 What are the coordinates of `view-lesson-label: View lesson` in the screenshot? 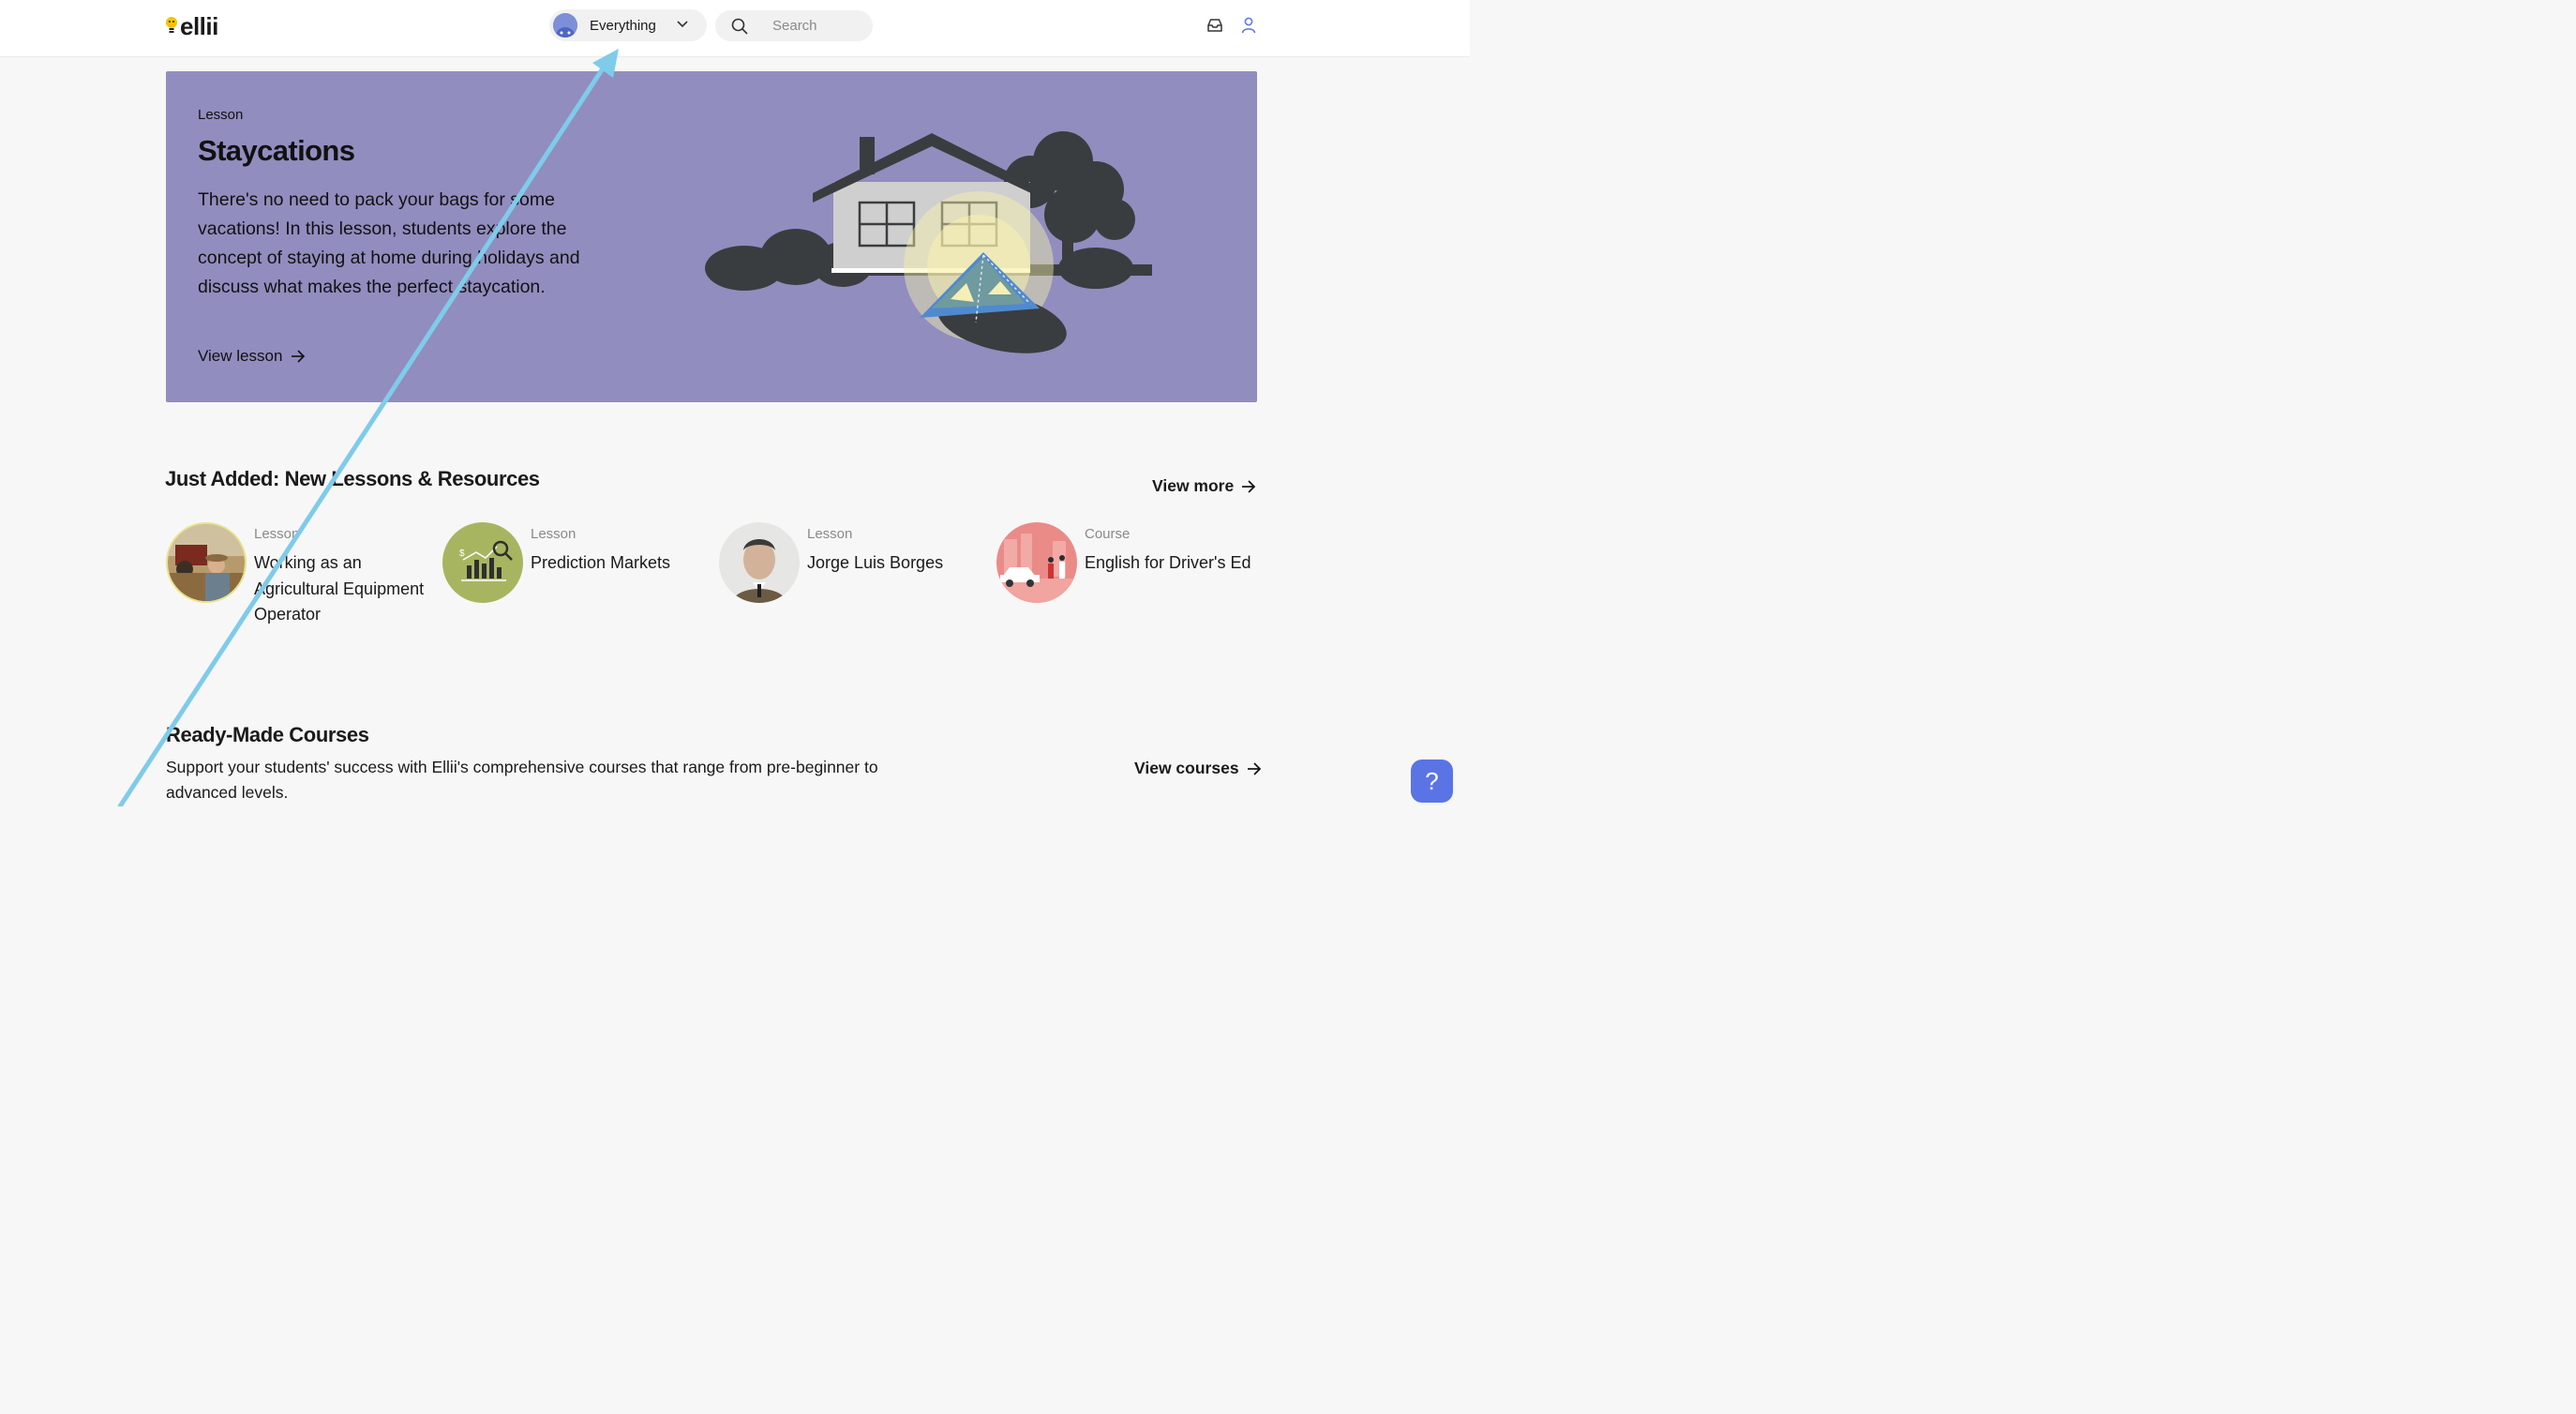 It's located at (240, 356).